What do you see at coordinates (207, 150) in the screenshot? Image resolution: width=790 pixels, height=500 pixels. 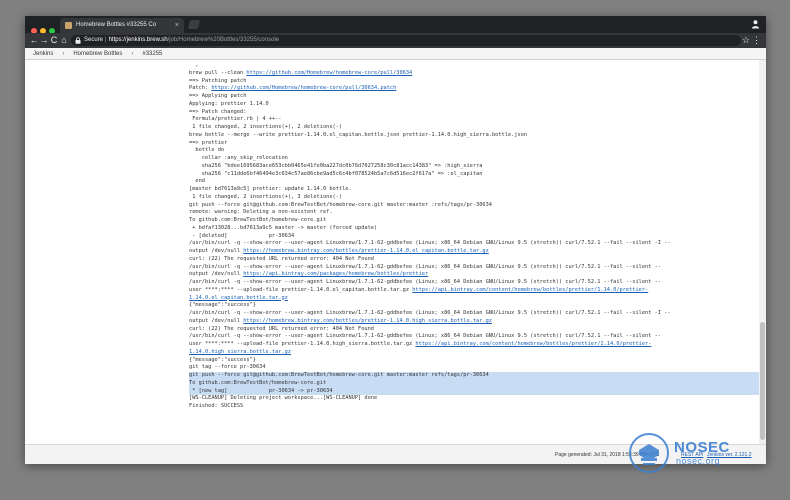 I see `console-text: bottle do` at bounding box center [207, 150].